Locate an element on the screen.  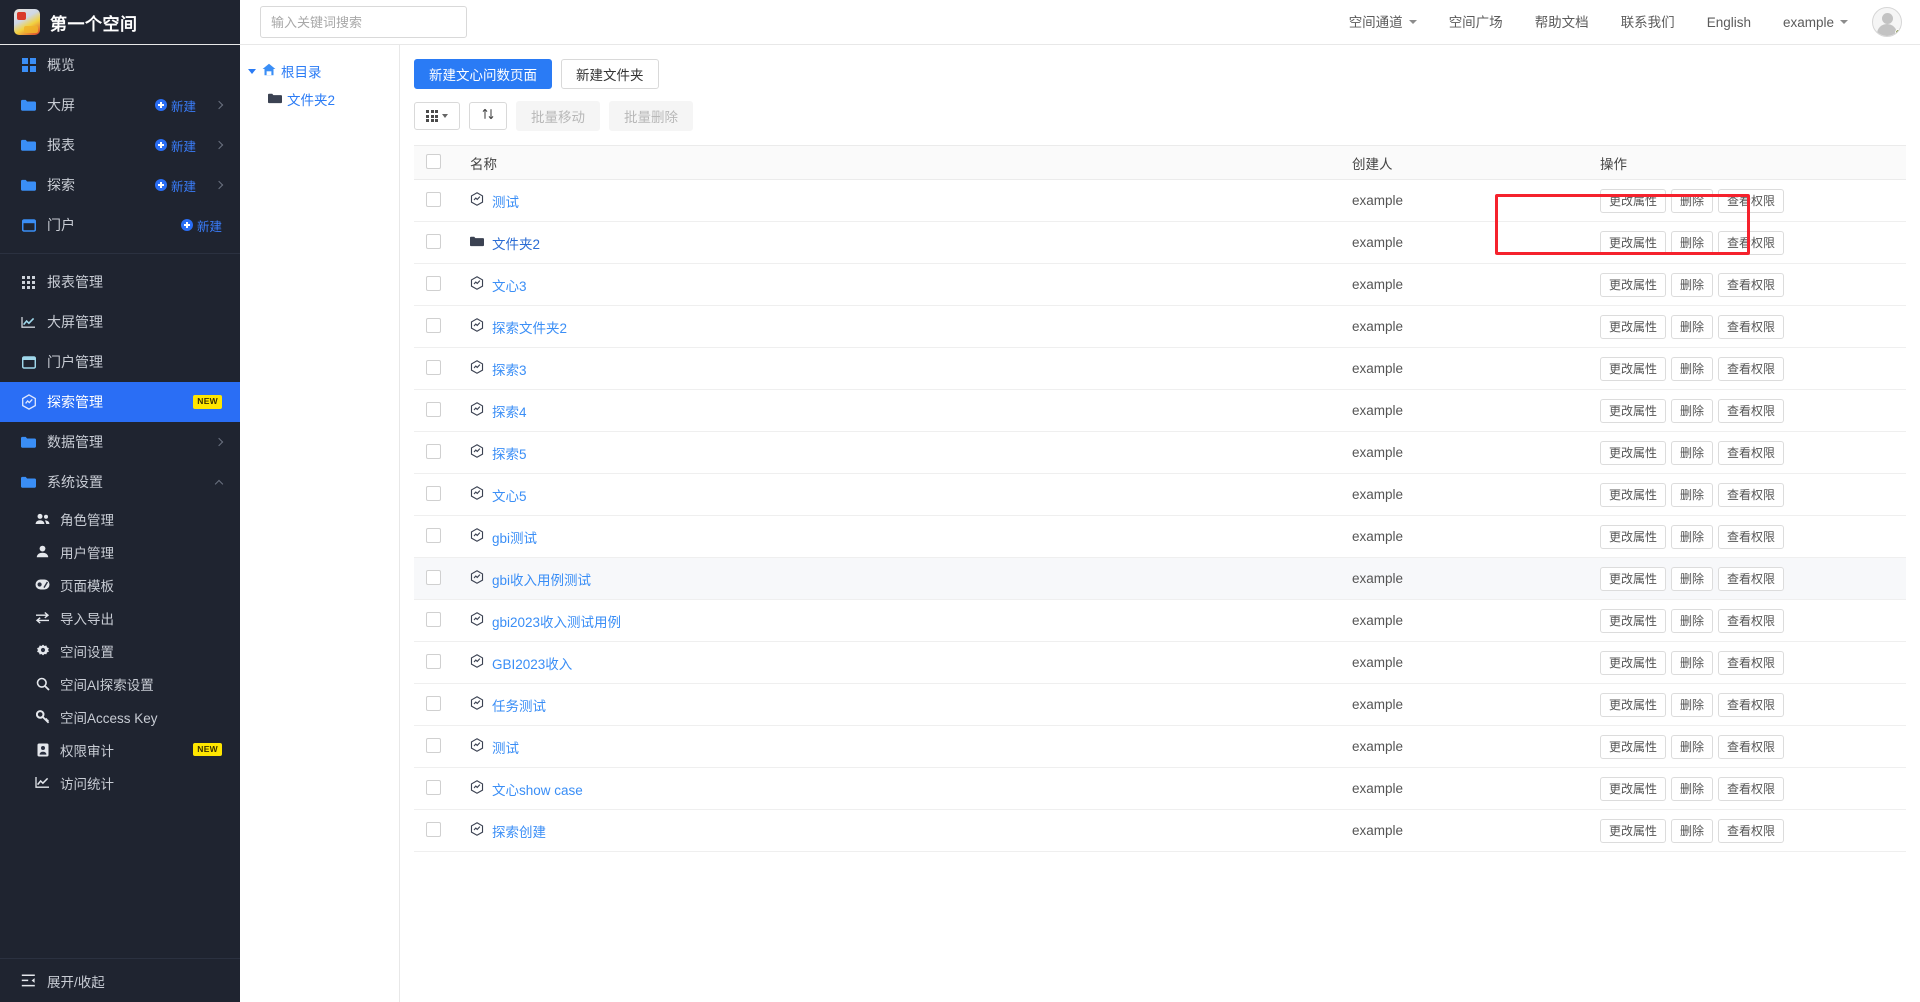
nav-item-language: English is located at coordinates (1729, 22).